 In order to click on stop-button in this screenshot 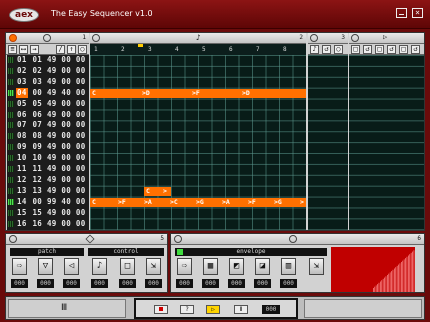, I will do `click(161, 309)`.